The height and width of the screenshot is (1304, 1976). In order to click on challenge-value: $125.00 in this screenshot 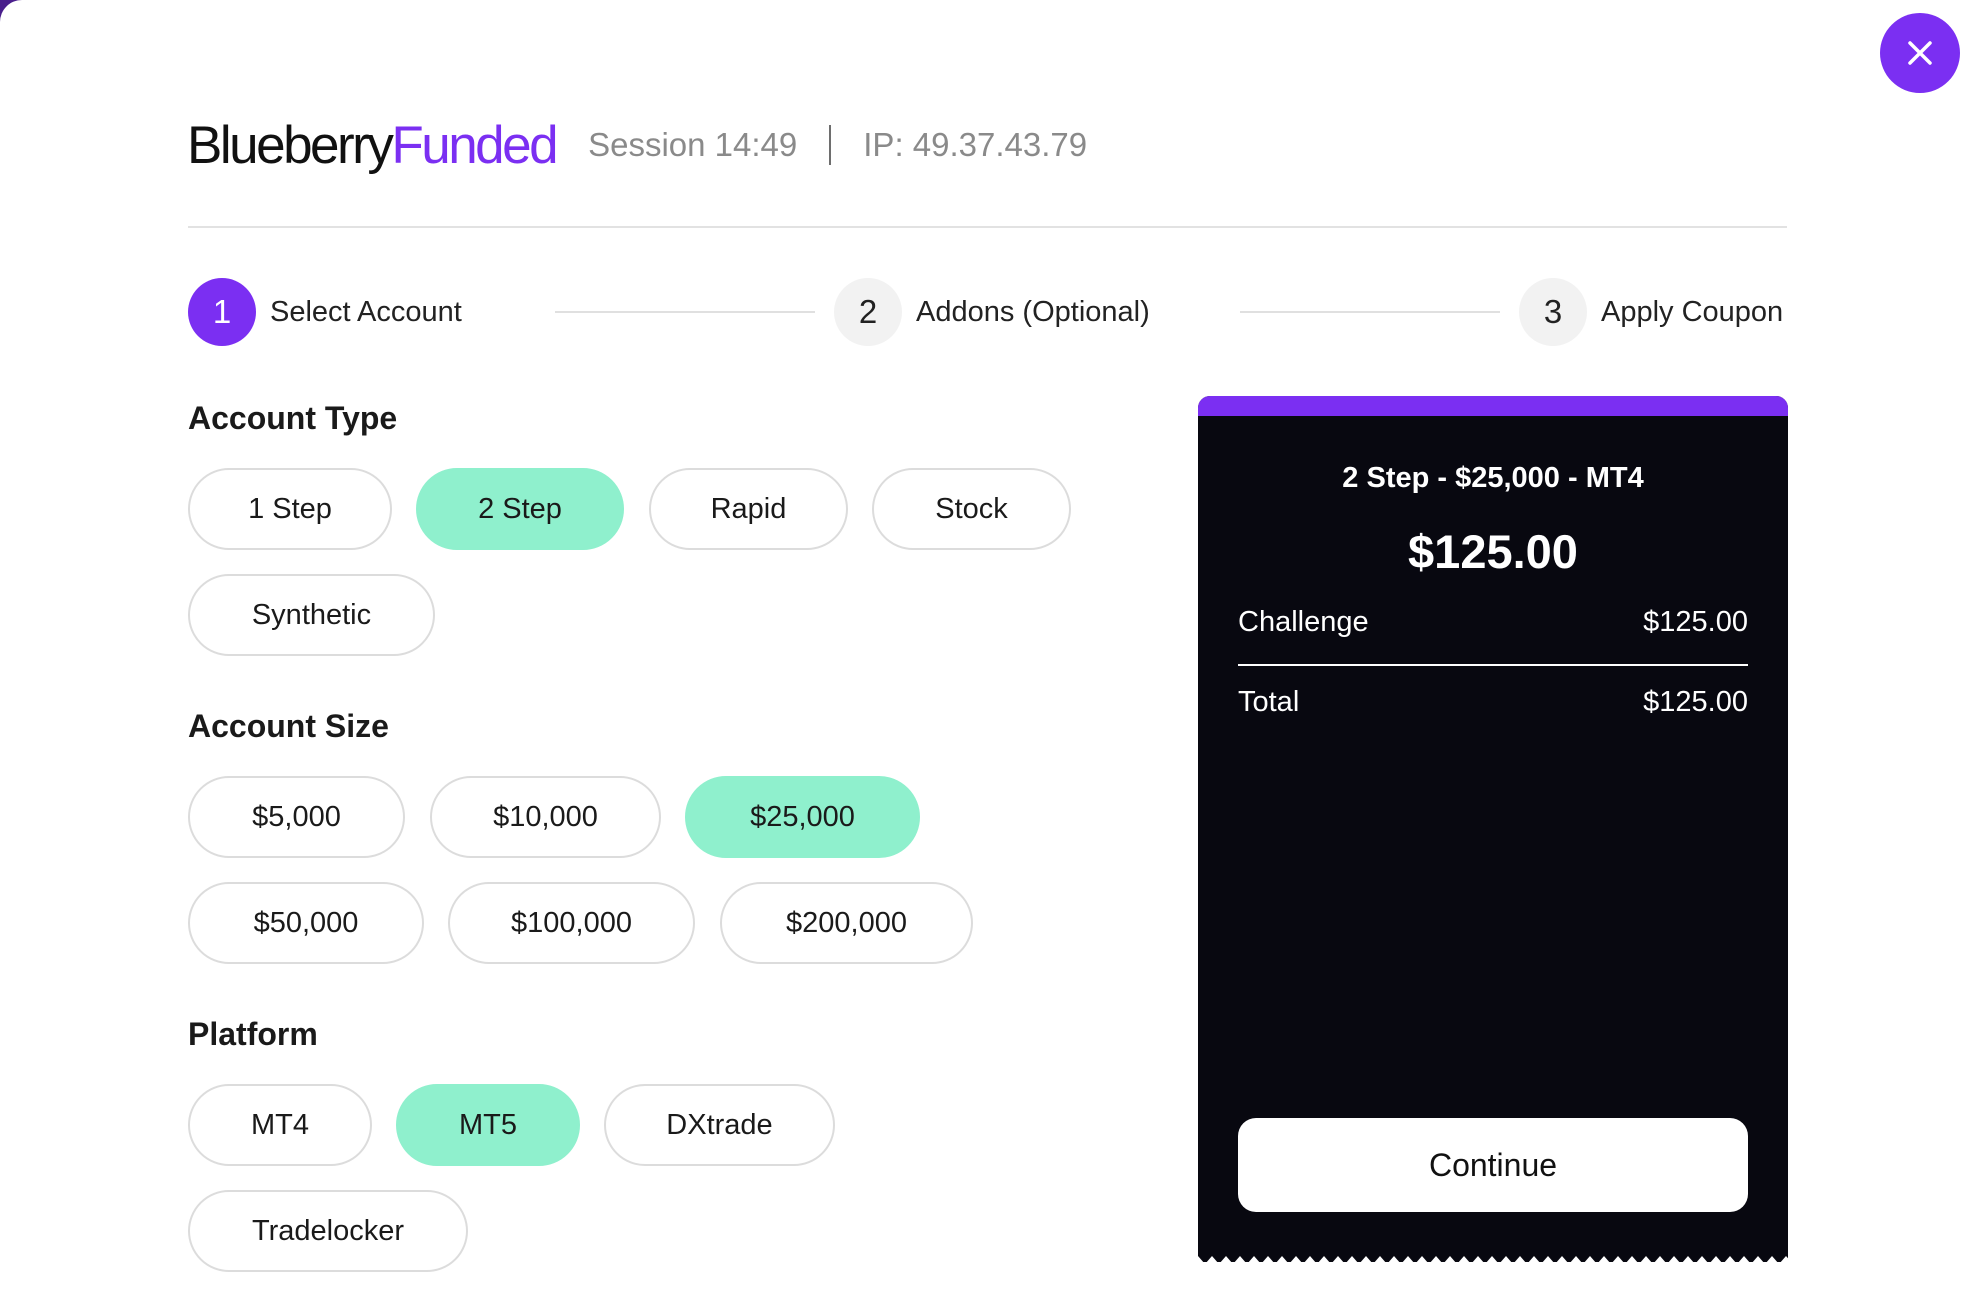, I will do `click(1695, 622)`.